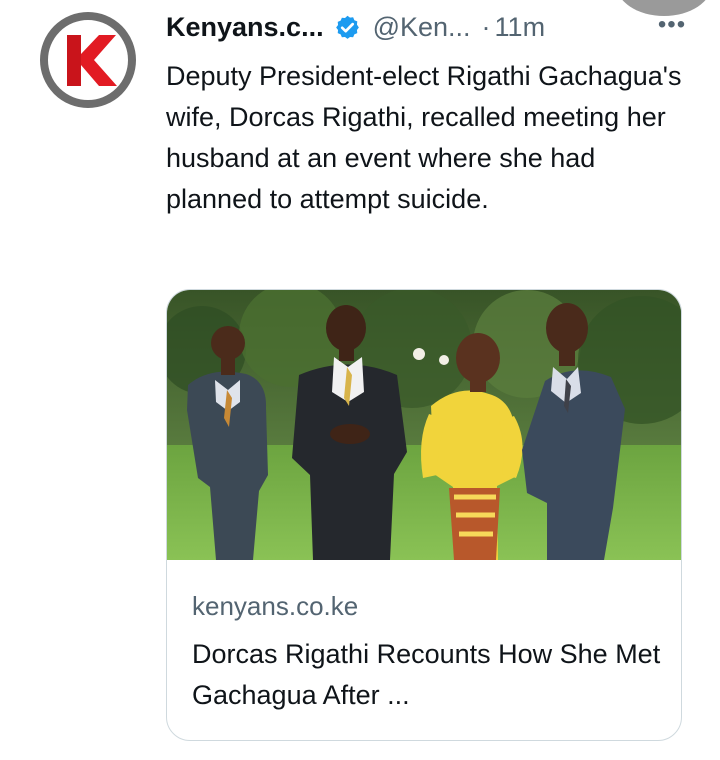 The height and width of the screenshot is (760, 720). Describe the element at coordinates (347, 27) in the screenshot. I see `verified-badge-icon` at that location.